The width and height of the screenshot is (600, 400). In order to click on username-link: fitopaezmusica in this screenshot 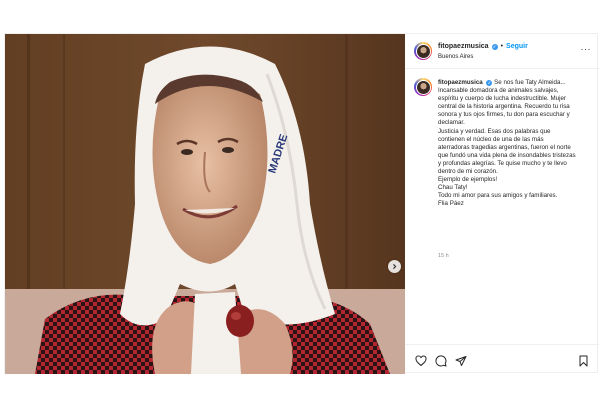, I will do `click(463, 46)`.